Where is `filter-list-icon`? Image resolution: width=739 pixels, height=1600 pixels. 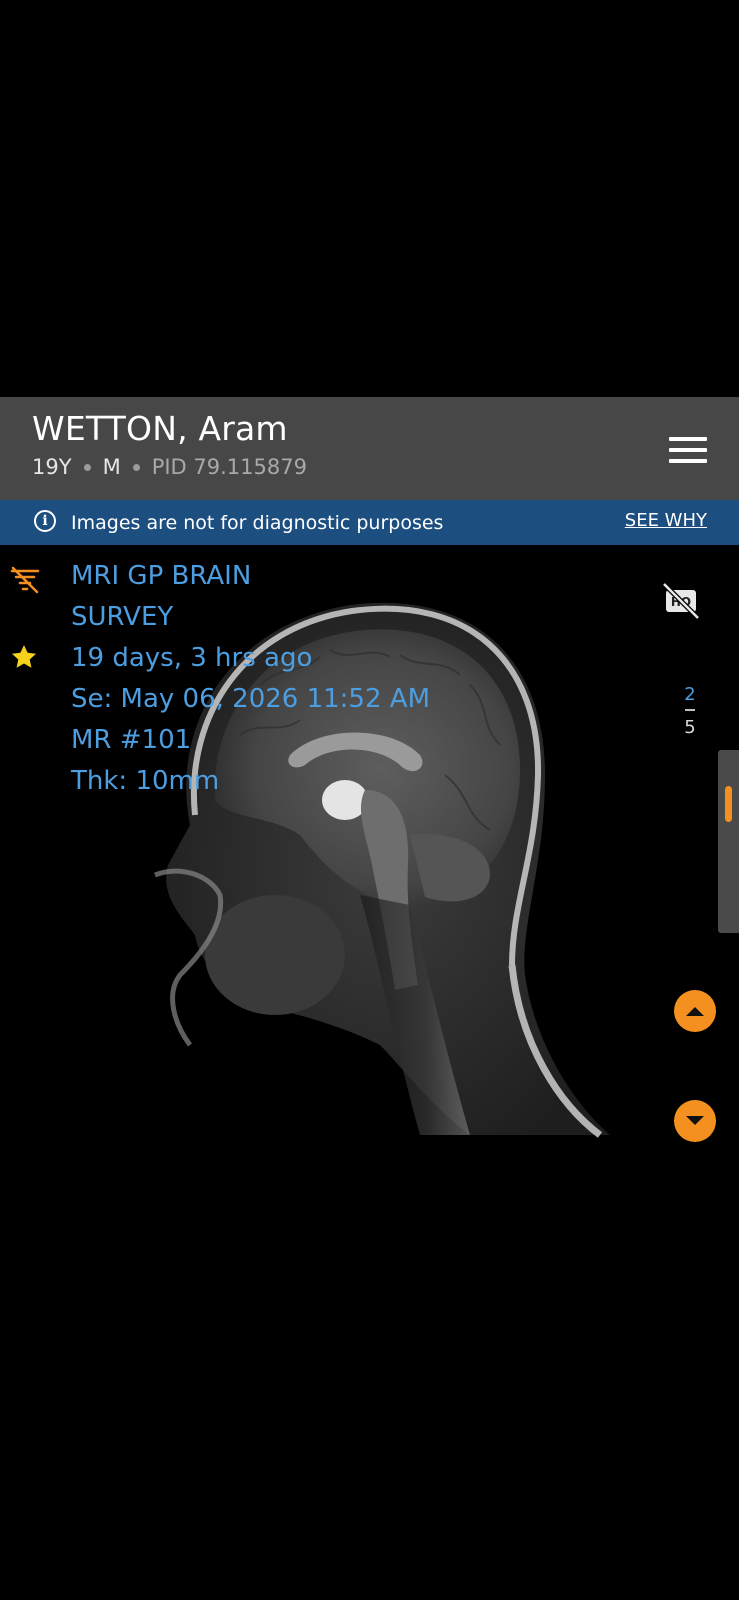
filter-list-icon is located at coordinates (25, 580).